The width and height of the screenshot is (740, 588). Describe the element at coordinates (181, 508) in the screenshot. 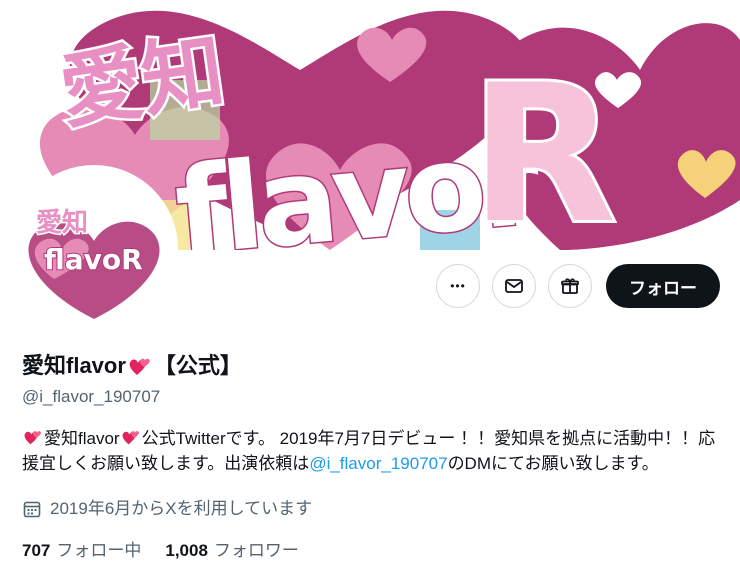

I see `joined-date-text: 2019年6月からXを利用しています` at that location.